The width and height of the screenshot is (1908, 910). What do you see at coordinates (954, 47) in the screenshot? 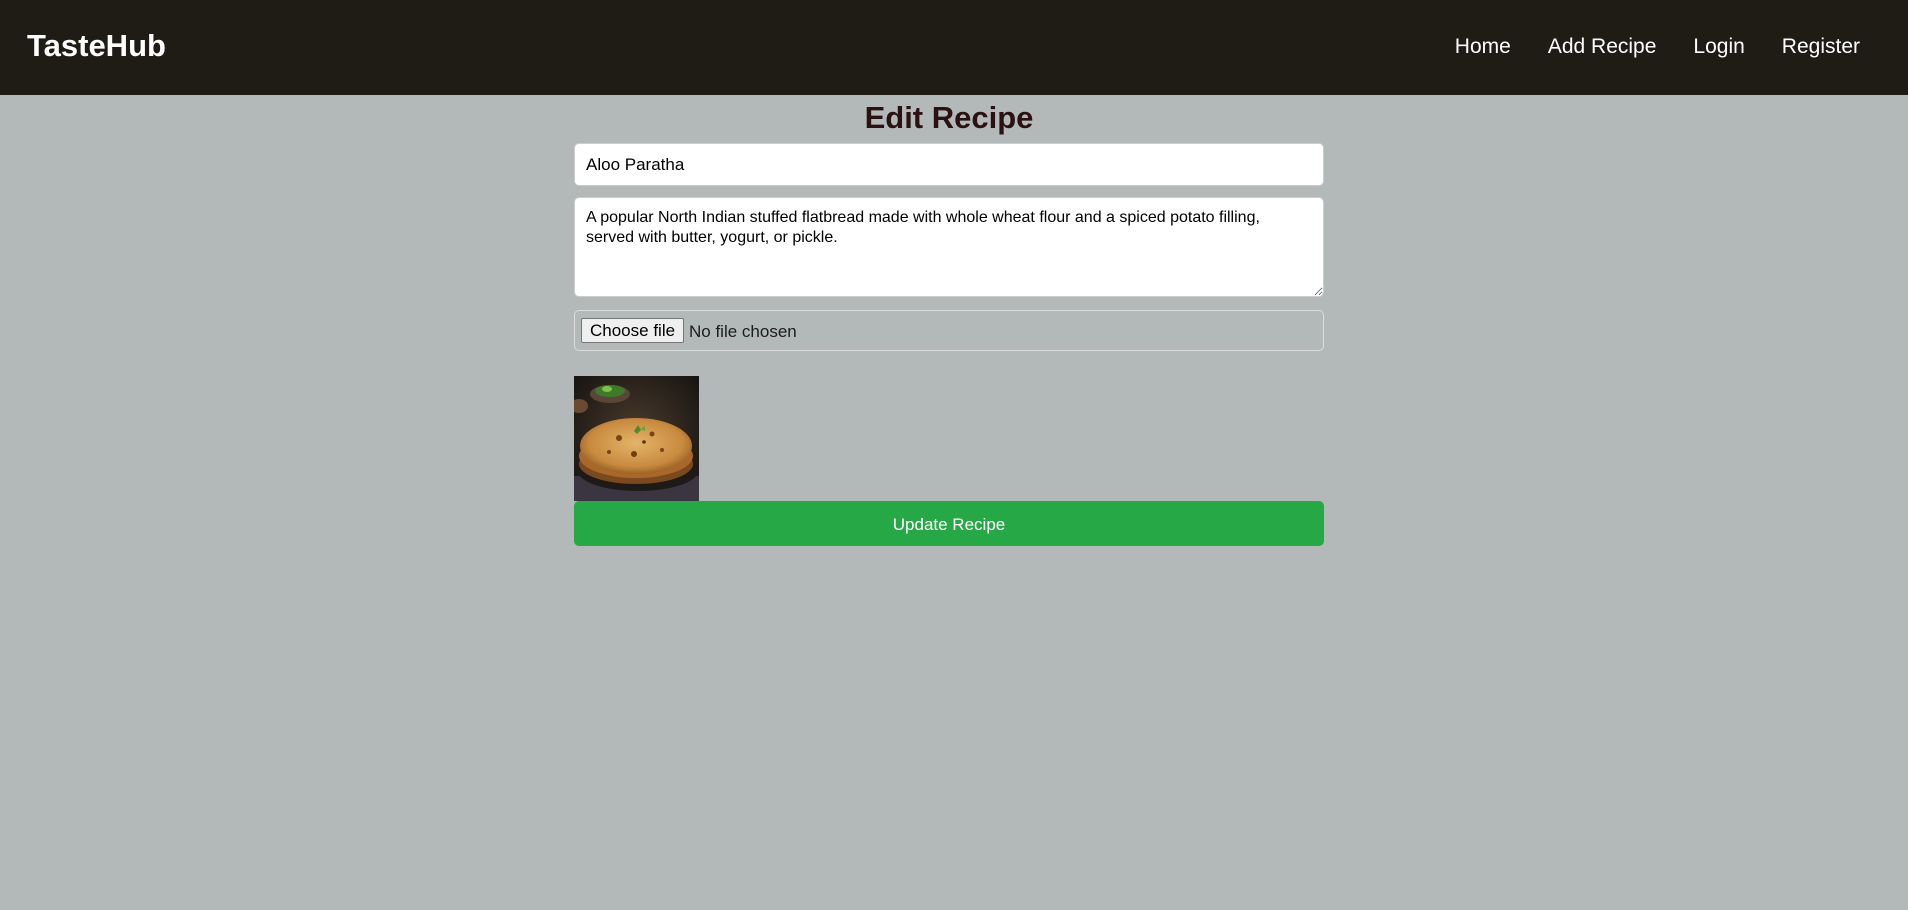
I see `navbar: TasteHub Home Add Recipe Login Register` at bounding box center [954, 47].